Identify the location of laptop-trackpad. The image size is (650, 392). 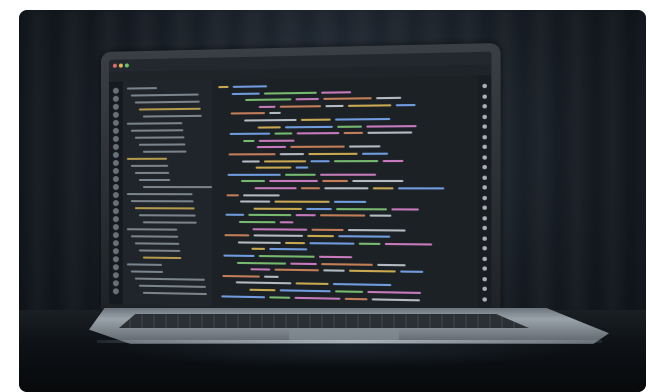
(344, 335).